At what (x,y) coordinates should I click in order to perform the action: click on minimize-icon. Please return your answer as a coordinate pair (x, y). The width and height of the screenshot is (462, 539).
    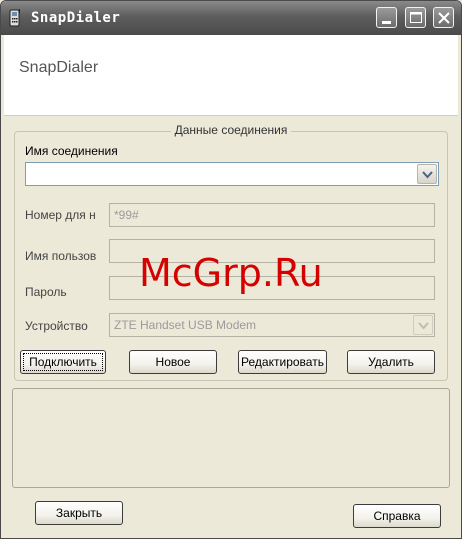
    Looking at the image, I should click on (386, 22).